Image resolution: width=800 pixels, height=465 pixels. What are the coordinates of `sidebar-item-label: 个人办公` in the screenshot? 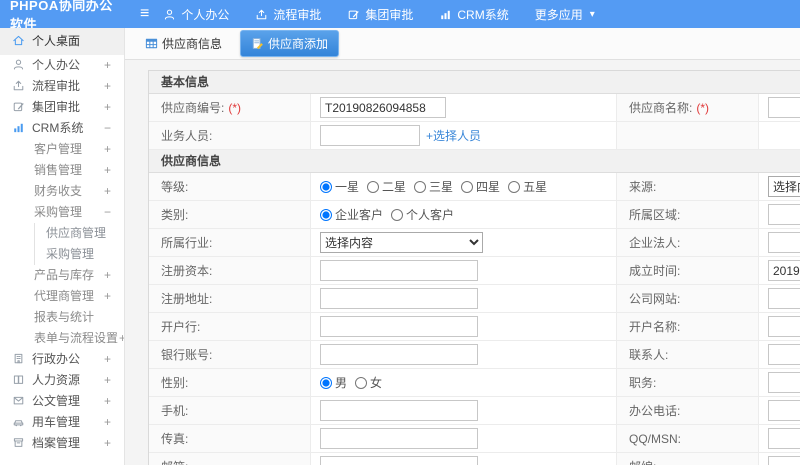 It's located at (56, 65).